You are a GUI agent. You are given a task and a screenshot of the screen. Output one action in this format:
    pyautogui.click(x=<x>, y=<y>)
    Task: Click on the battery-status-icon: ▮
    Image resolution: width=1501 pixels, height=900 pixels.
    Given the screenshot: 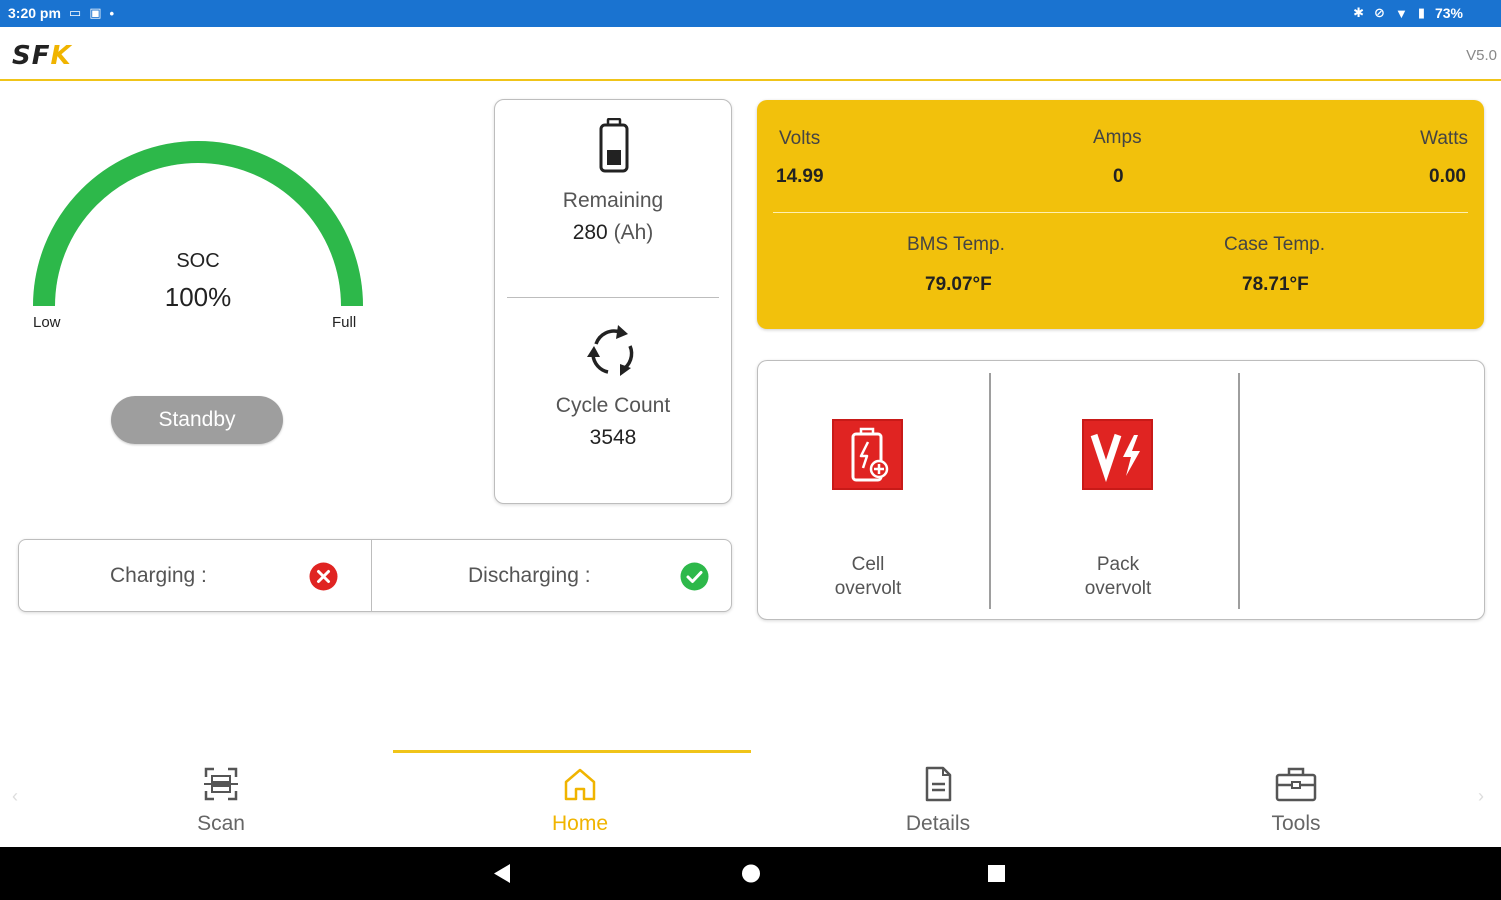 What is the action you would take?
    pyautogui.click(x=1421, y=12)
    